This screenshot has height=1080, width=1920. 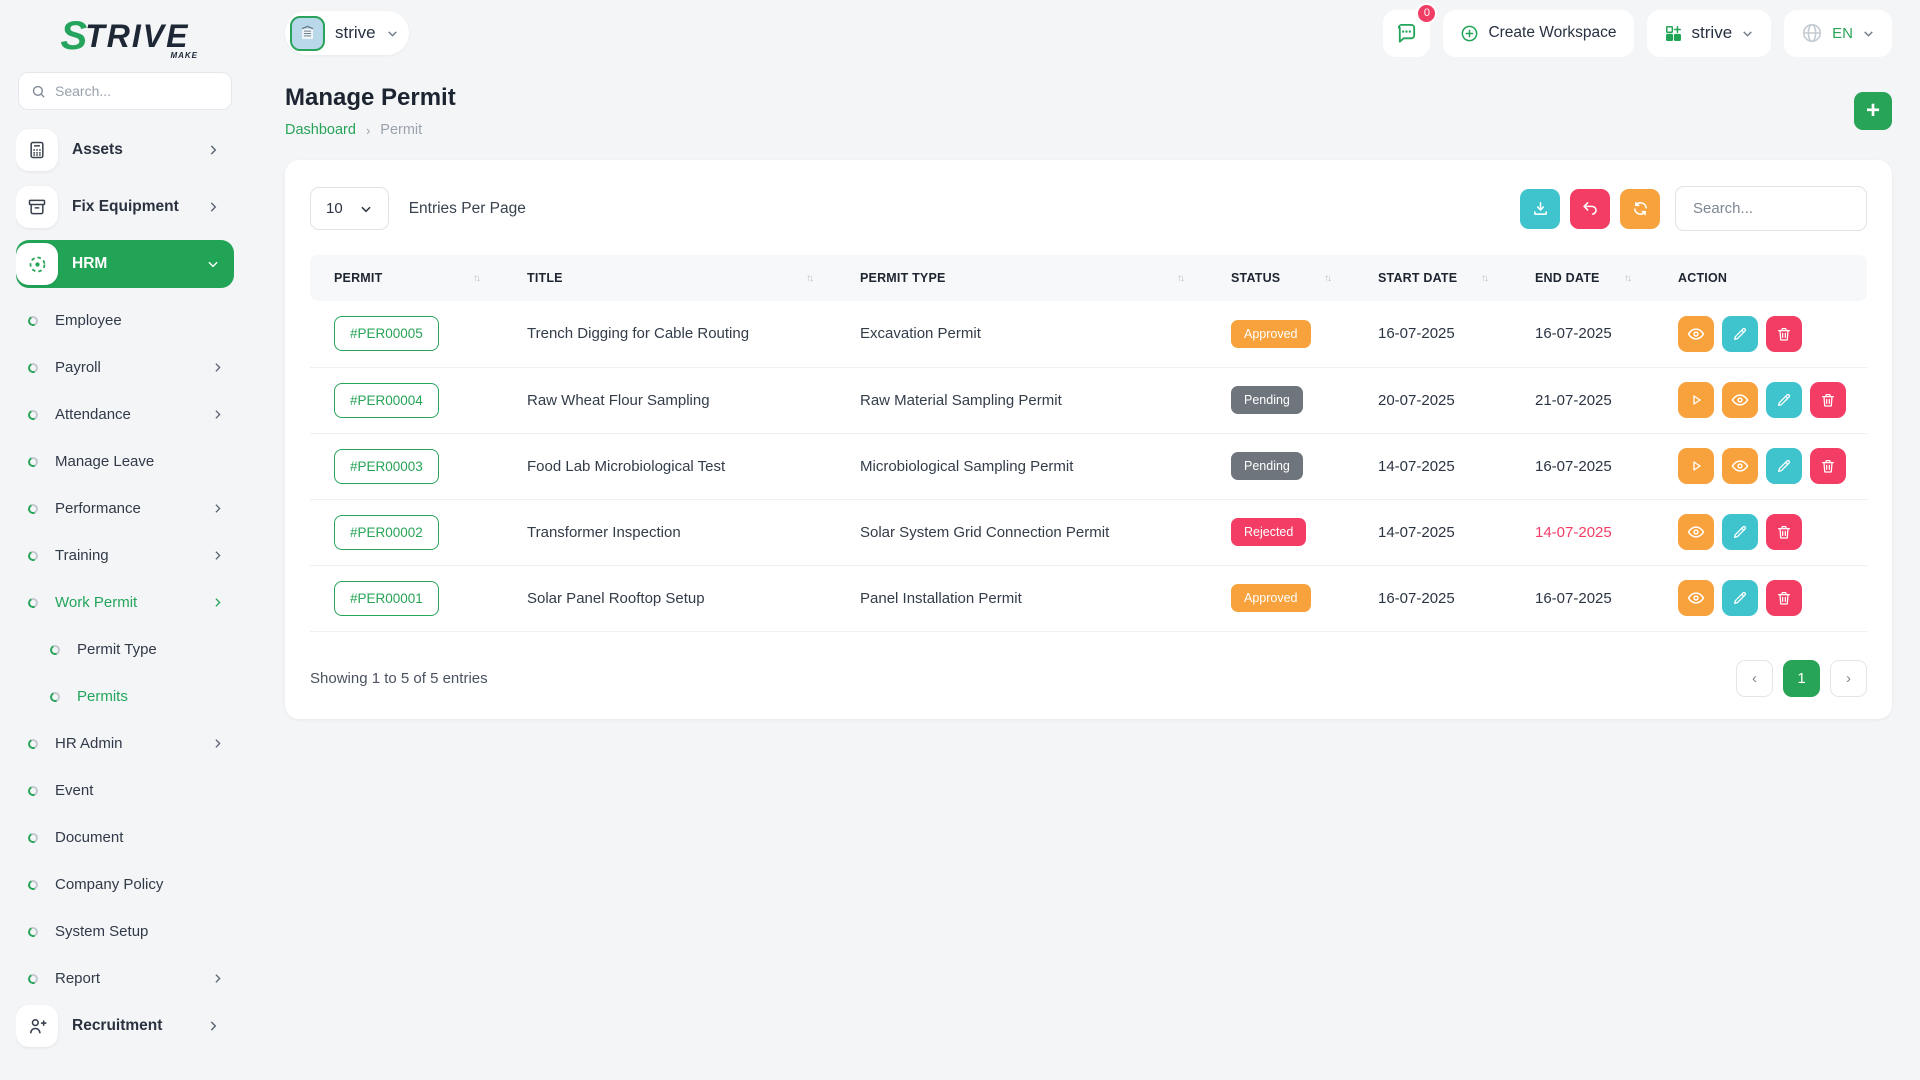 What do you see at coordinates (1088, 208) in the screenshot?
I see `table-toolbar: 10 Entries Per Page` at bounding box center [1088, 208].